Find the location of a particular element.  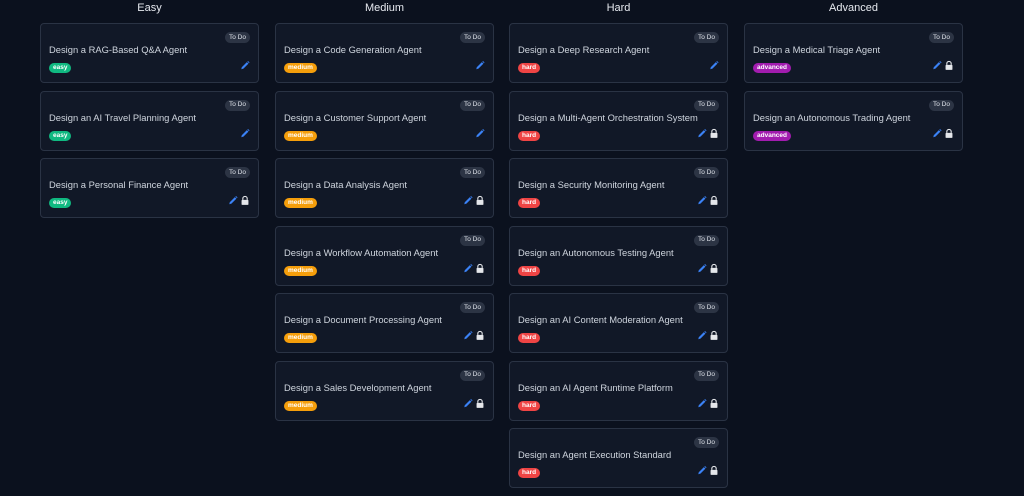

card-title: Design an AI Agent Runtime Platform is located at coordinates (595, 387).